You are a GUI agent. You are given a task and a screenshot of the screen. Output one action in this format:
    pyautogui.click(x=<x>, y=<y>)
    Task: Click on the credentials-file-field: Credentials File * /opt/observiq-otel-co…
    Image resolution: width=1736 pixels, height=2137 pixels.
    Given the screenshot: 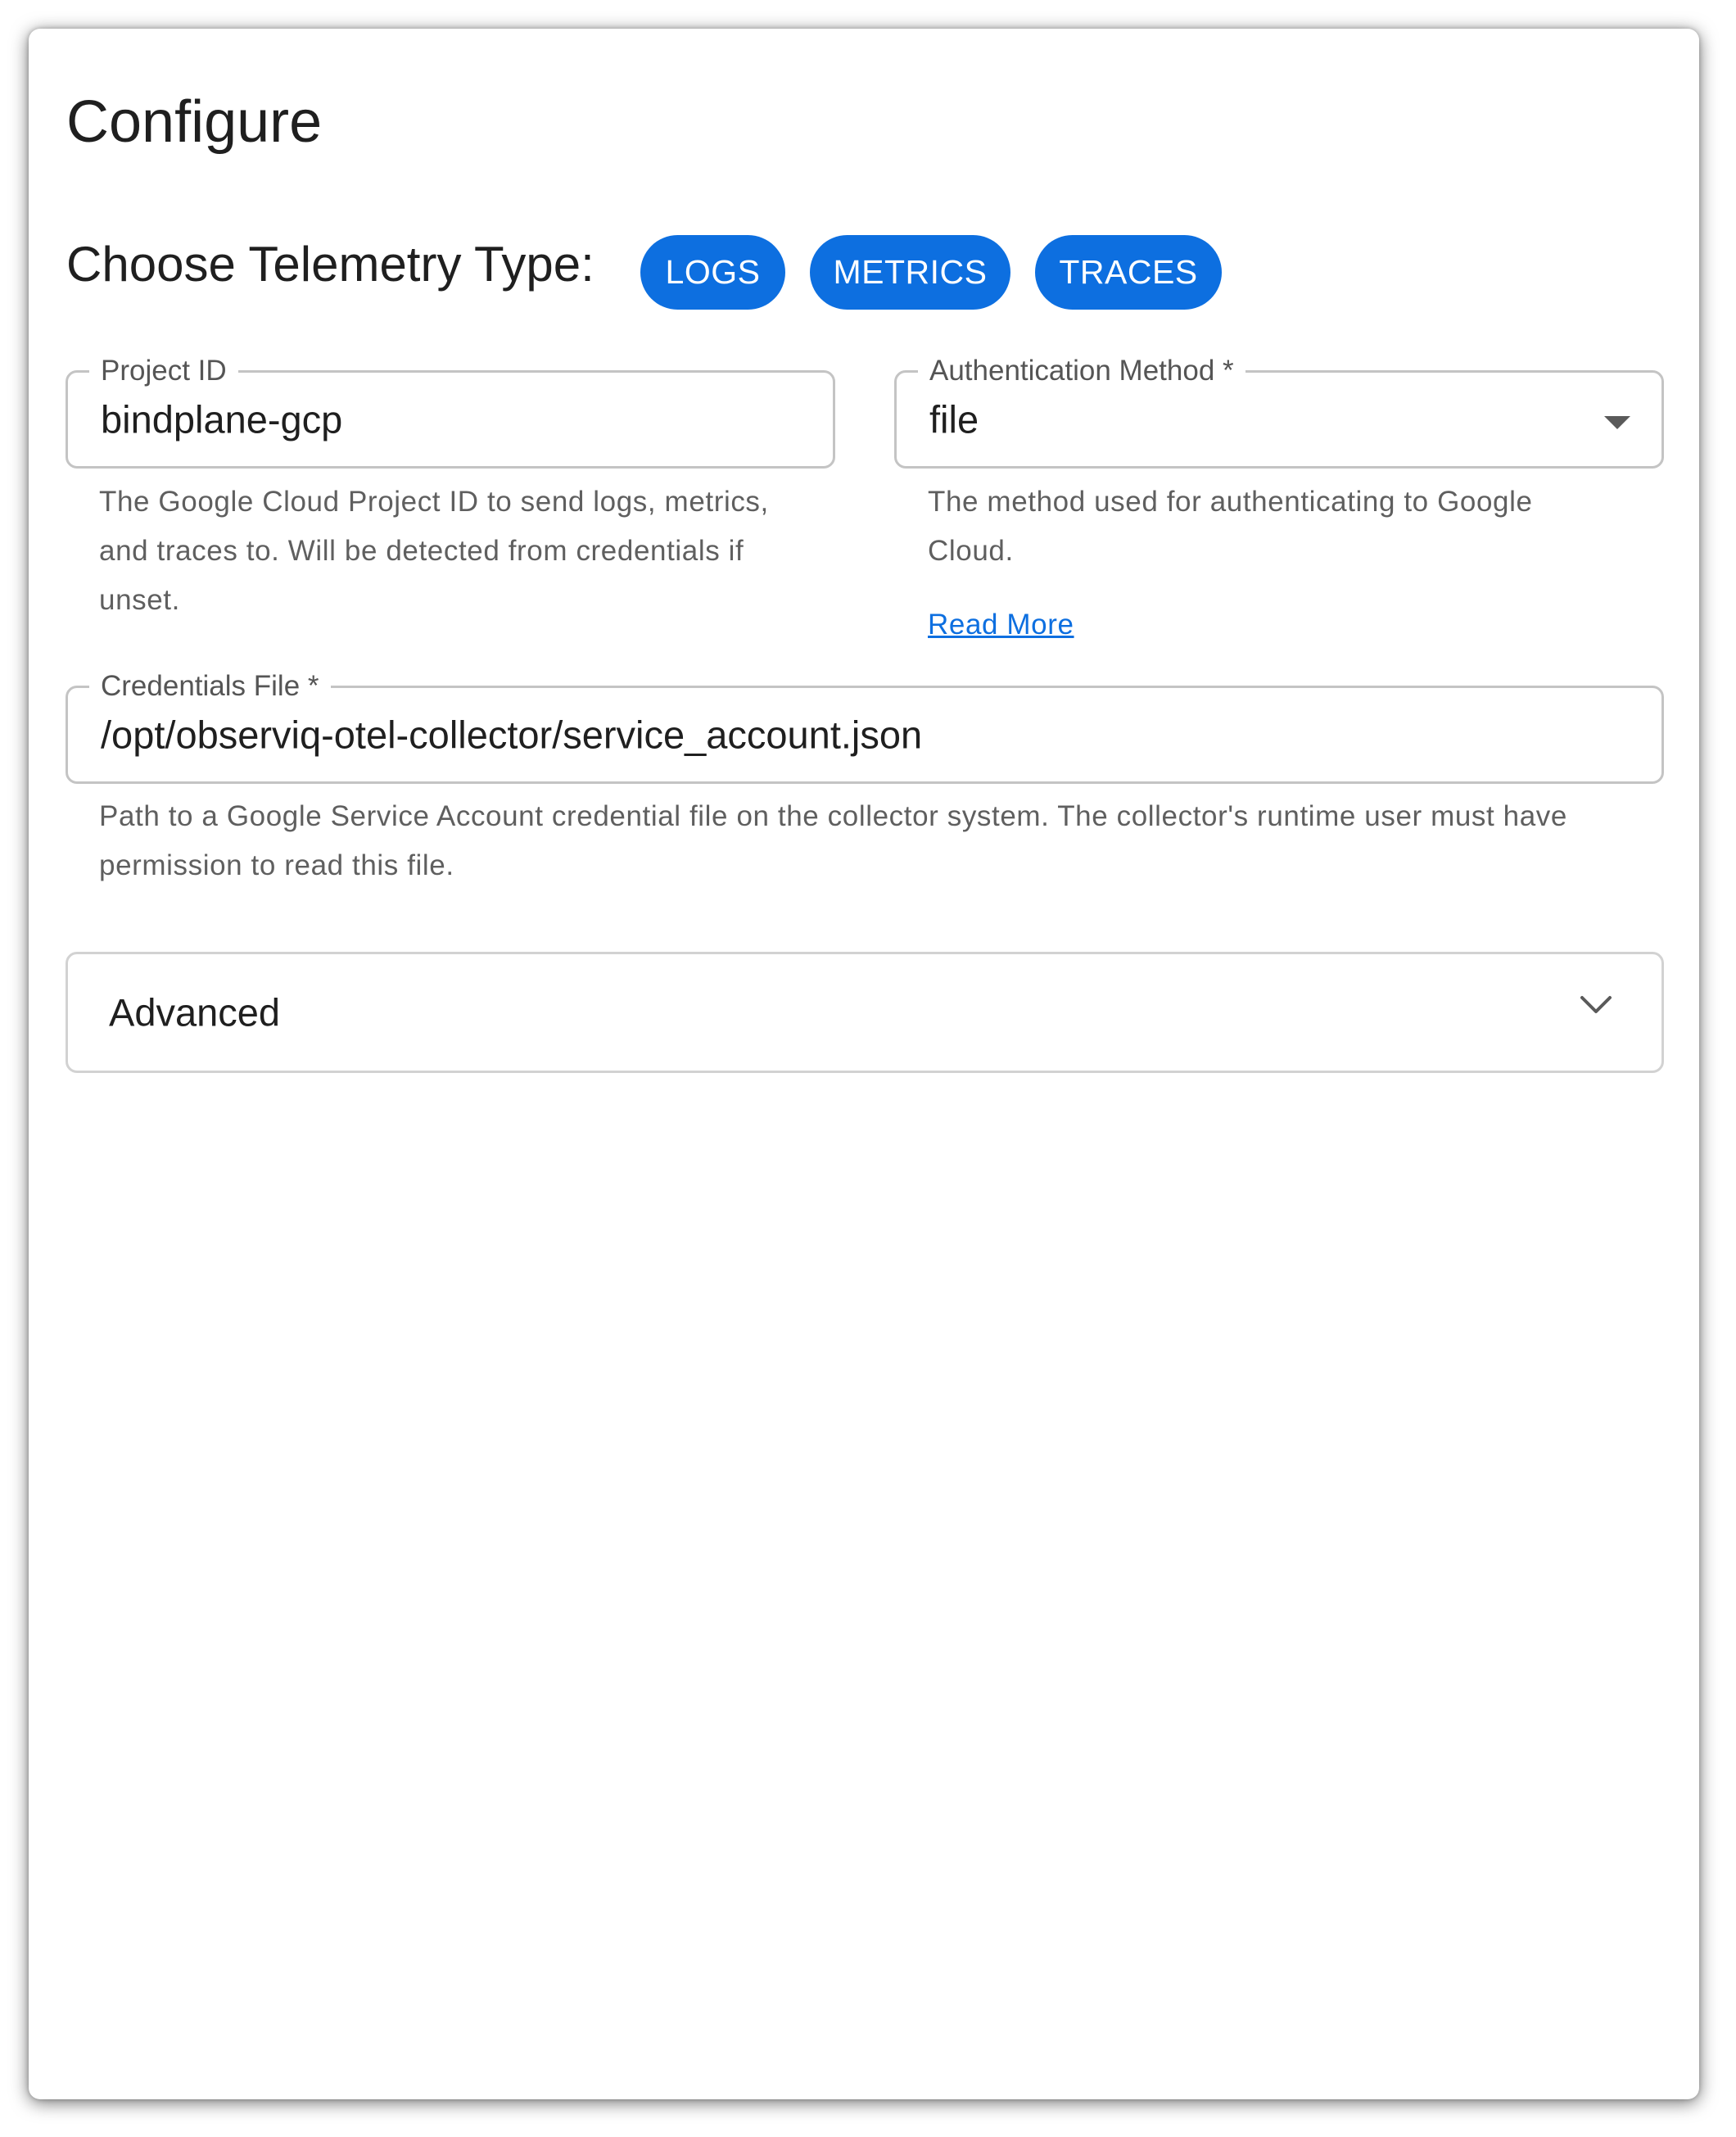 What is the action you would take?
    pyautogui.click(x=865, y=726)
    